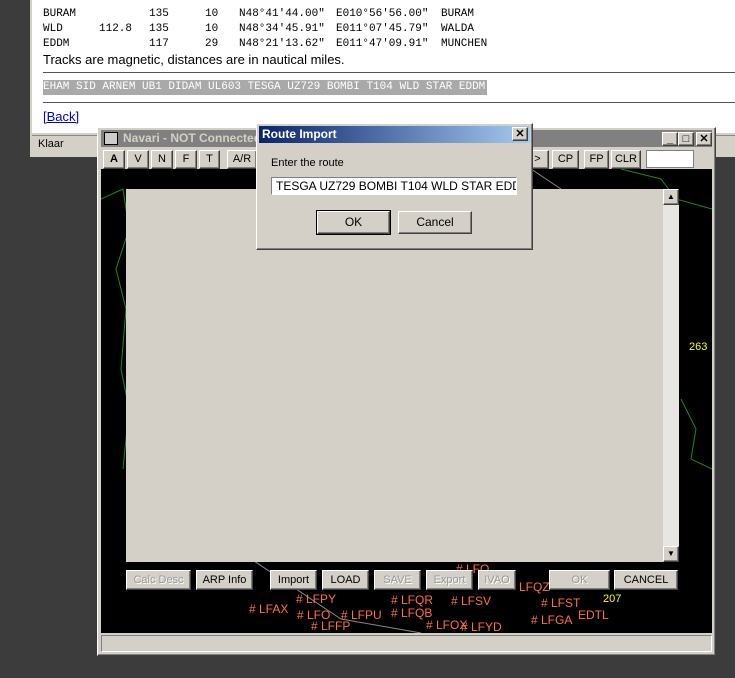 This screenshot has height=678, width=735. Describe the element at coordinates (56, 44) in the screenshot. I see `ident: EDDM` at that location.